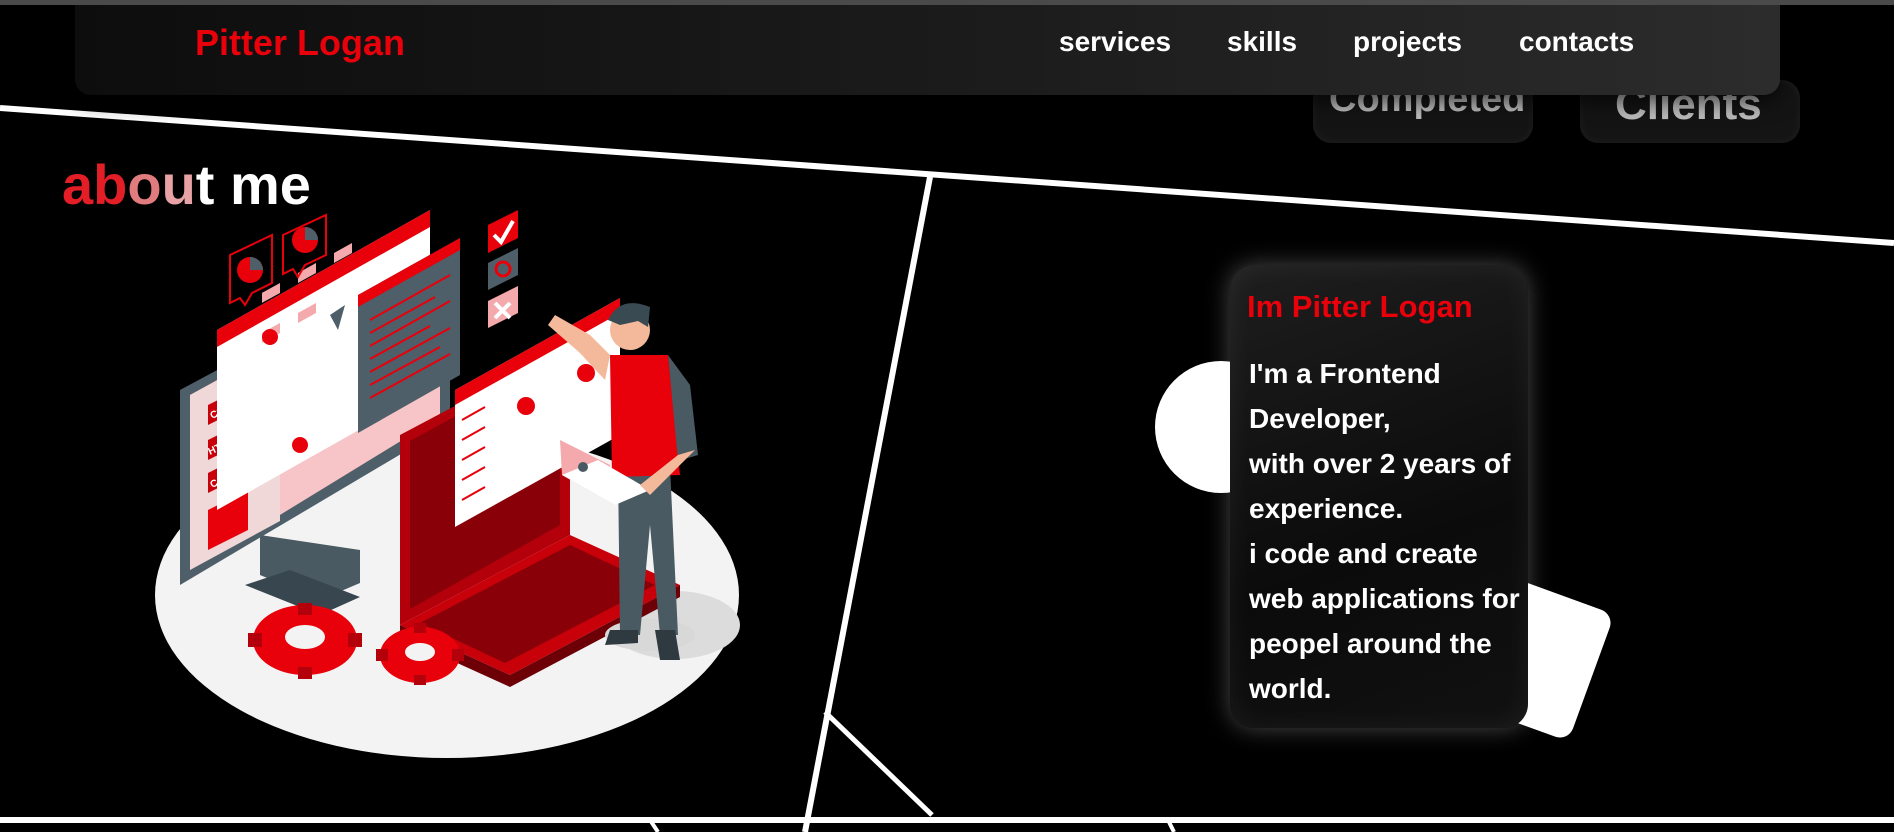 The width and height of the screenshot is (1894, 832). What do you see at coordinates (1576, 42) in the screenshot?
I see `nav-item-contacts: contacts` at bounding box center [1576, 42].